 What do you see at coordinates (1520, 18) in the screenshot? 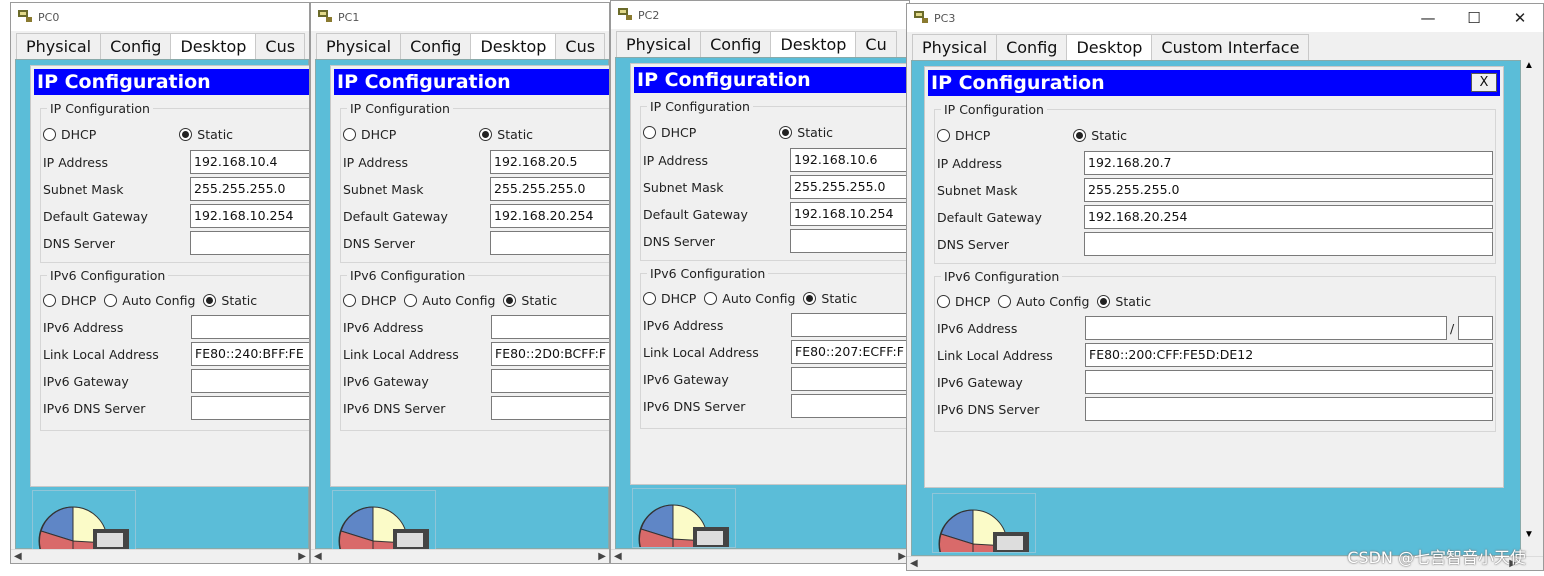
I see `close-button: ✕` at bounding box center [1520, 18].